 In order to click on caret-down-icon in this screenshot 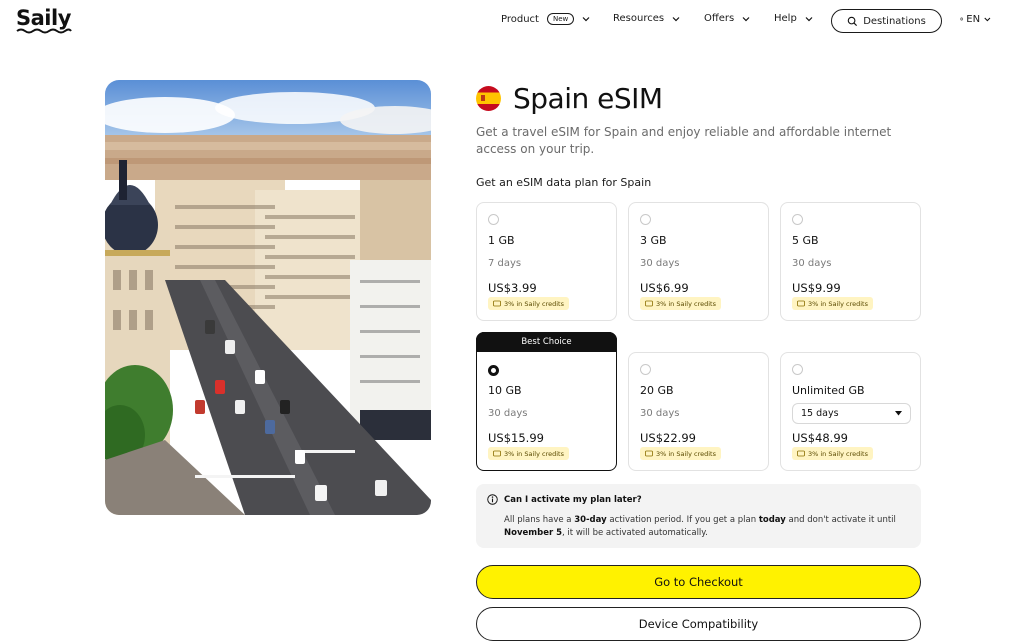, I will do `click(898, 413)`.